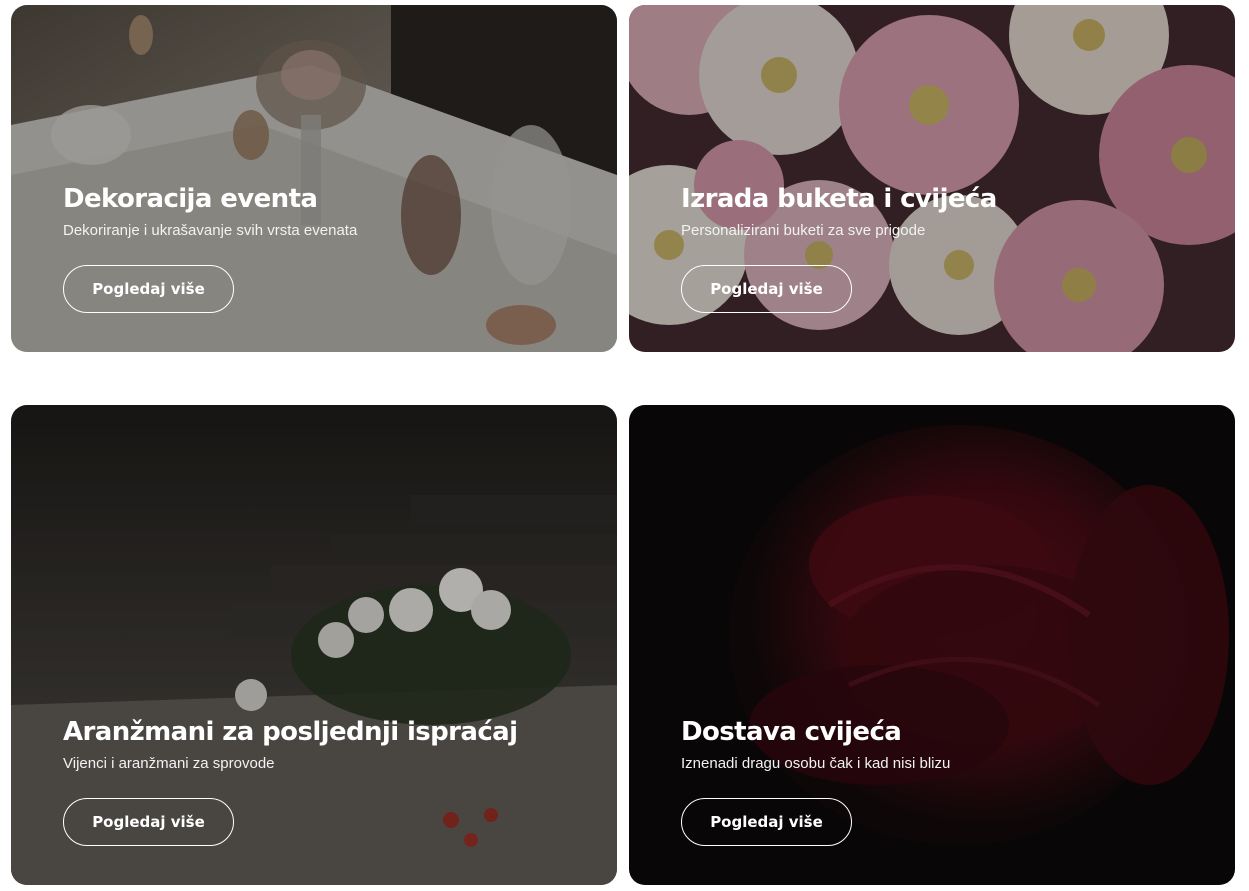 This screenshot has height=891, width=1249. I want to click on card-title: Izrada buketa i cvijeća, so click(839, 199).